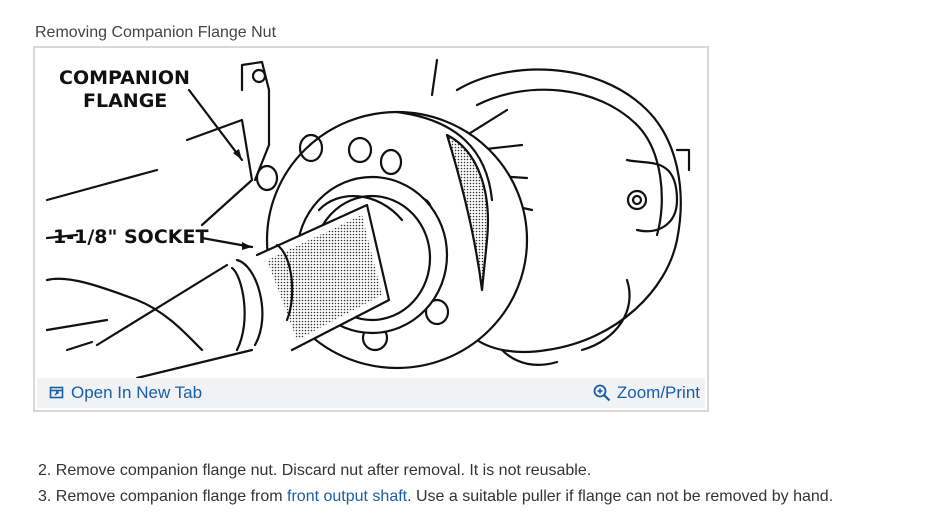 Image resolution: width=930 pixels, height=526 pixels. I want to click on zoom-print-link: Zoom/Print, so click(646, 393).